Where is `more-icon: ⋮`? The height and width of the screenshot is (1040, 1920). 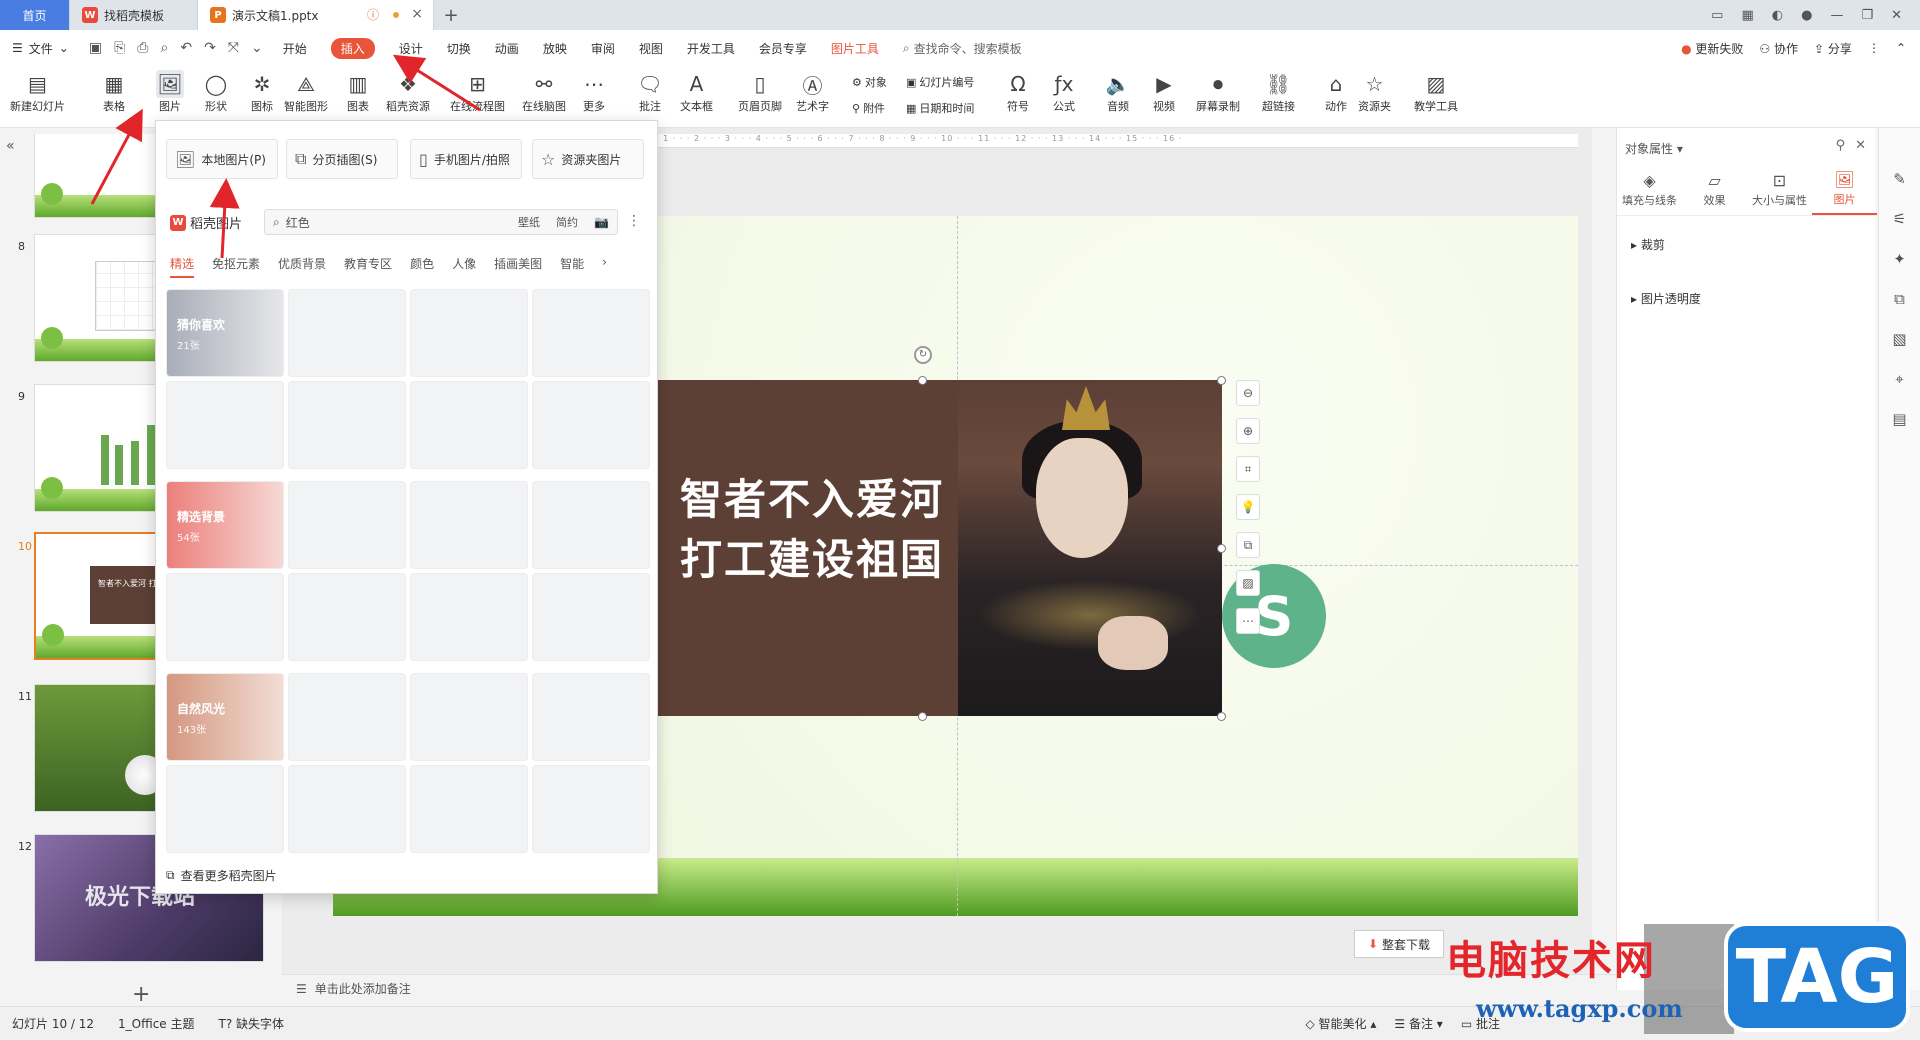 more-icon: ⋮ is located at coordinates (634, 221).